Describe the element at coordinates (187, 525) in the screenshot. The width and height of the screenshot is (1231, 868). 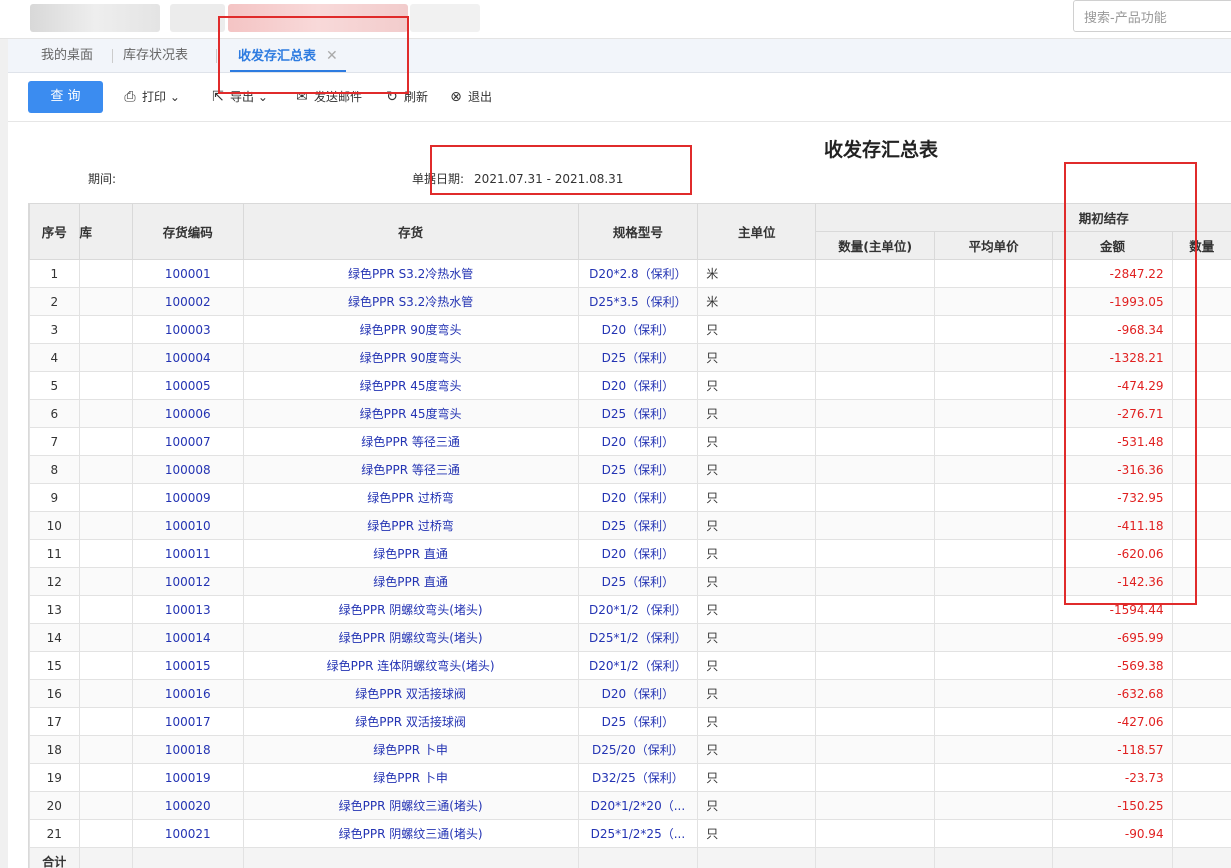
I see `cell-code: 100010` at that location.